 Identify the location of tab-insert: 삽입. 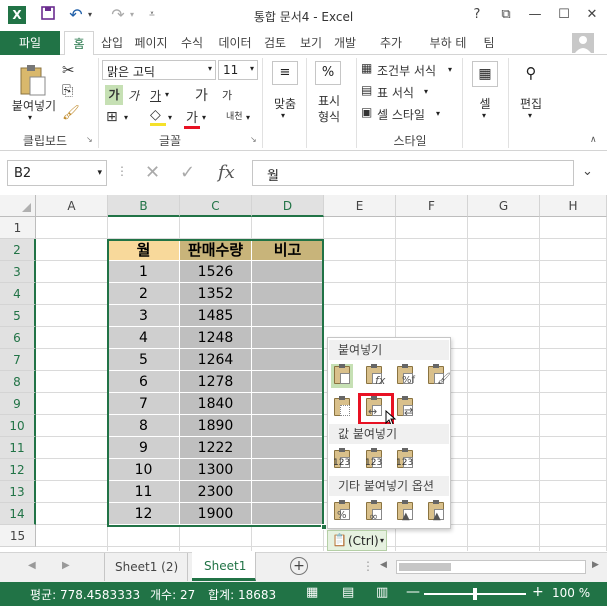
(112, 43).